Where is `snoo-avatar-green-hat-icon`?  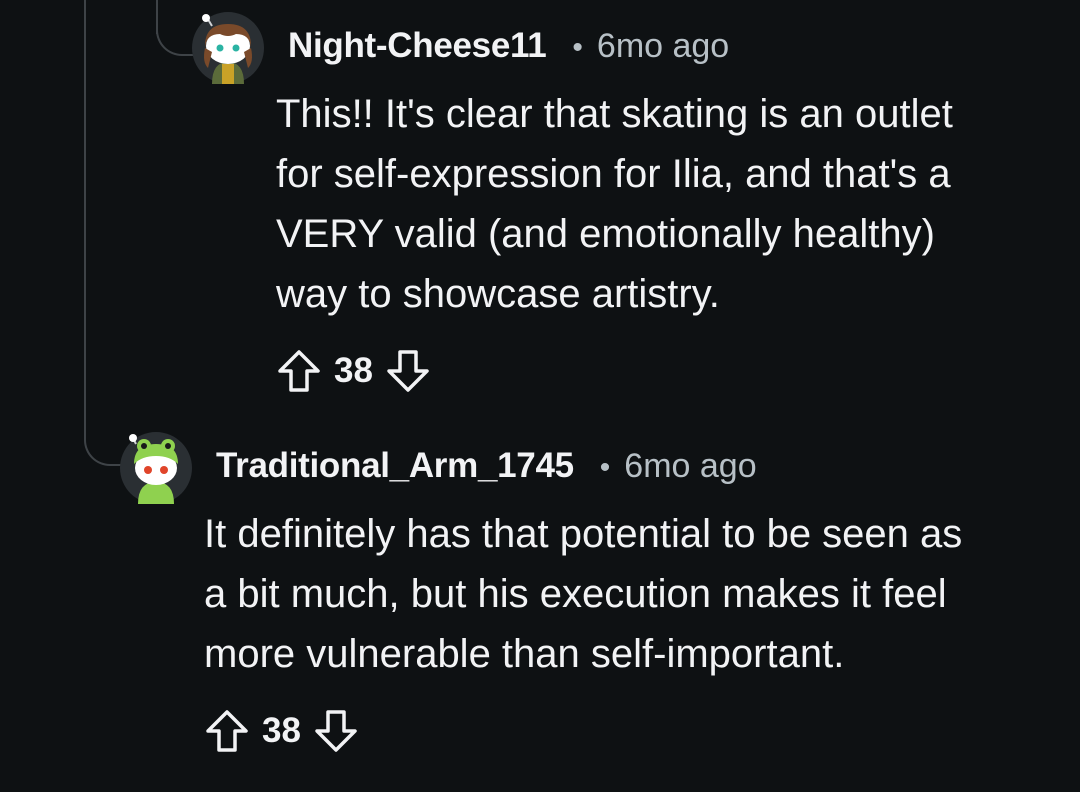
snoo-avatar-green-hat-icon is located at coordinates (156, 468).